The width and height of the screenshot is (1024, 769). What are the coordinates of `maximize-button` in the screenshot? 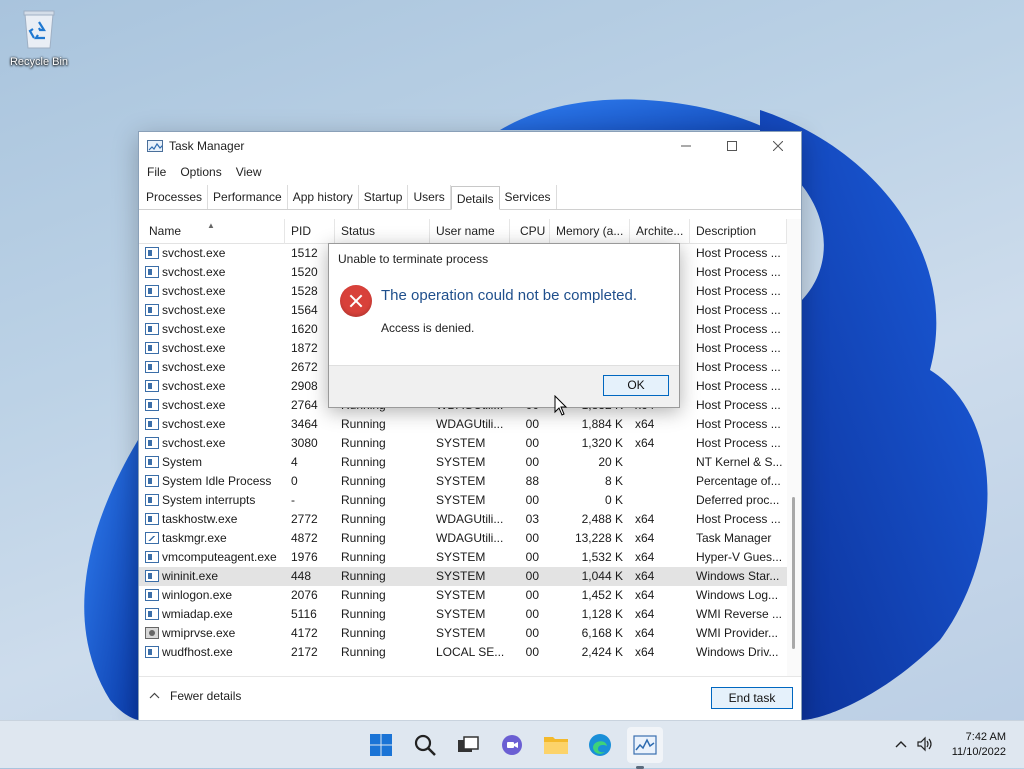 It's located at (732, 146).